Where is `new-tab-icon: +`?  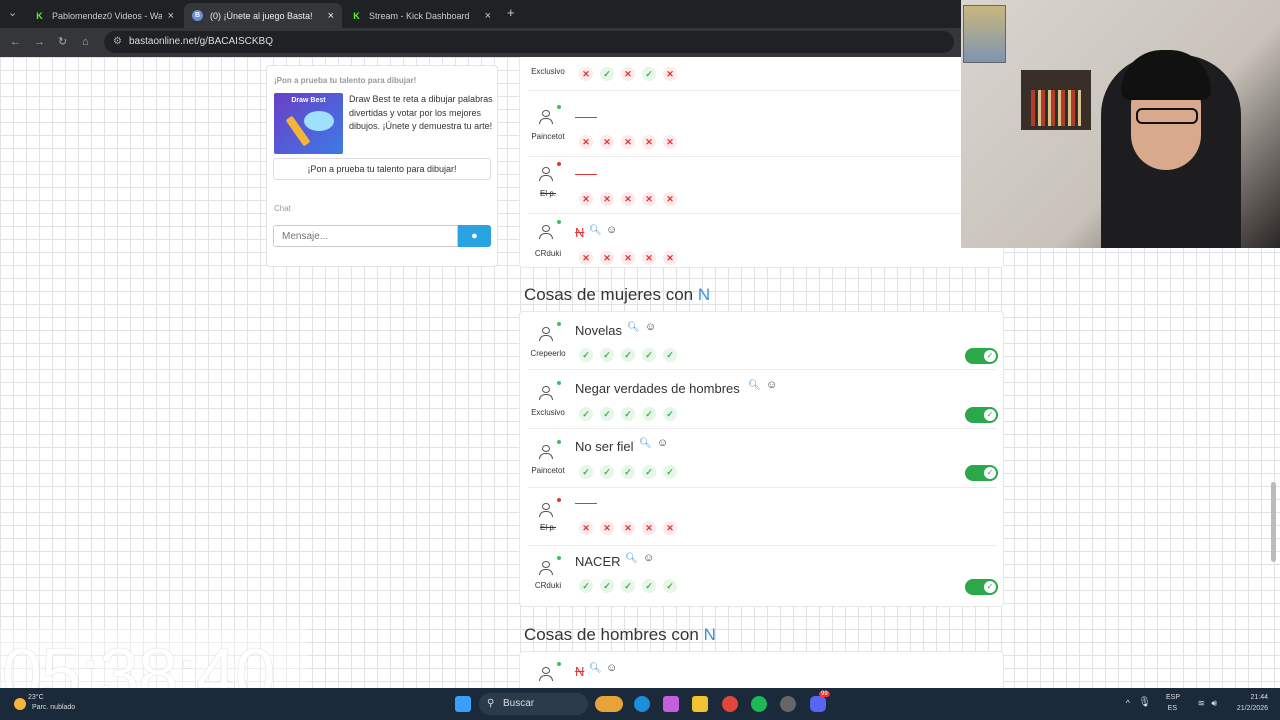 new-tab-icon: + is located at coordinates (511, 12).